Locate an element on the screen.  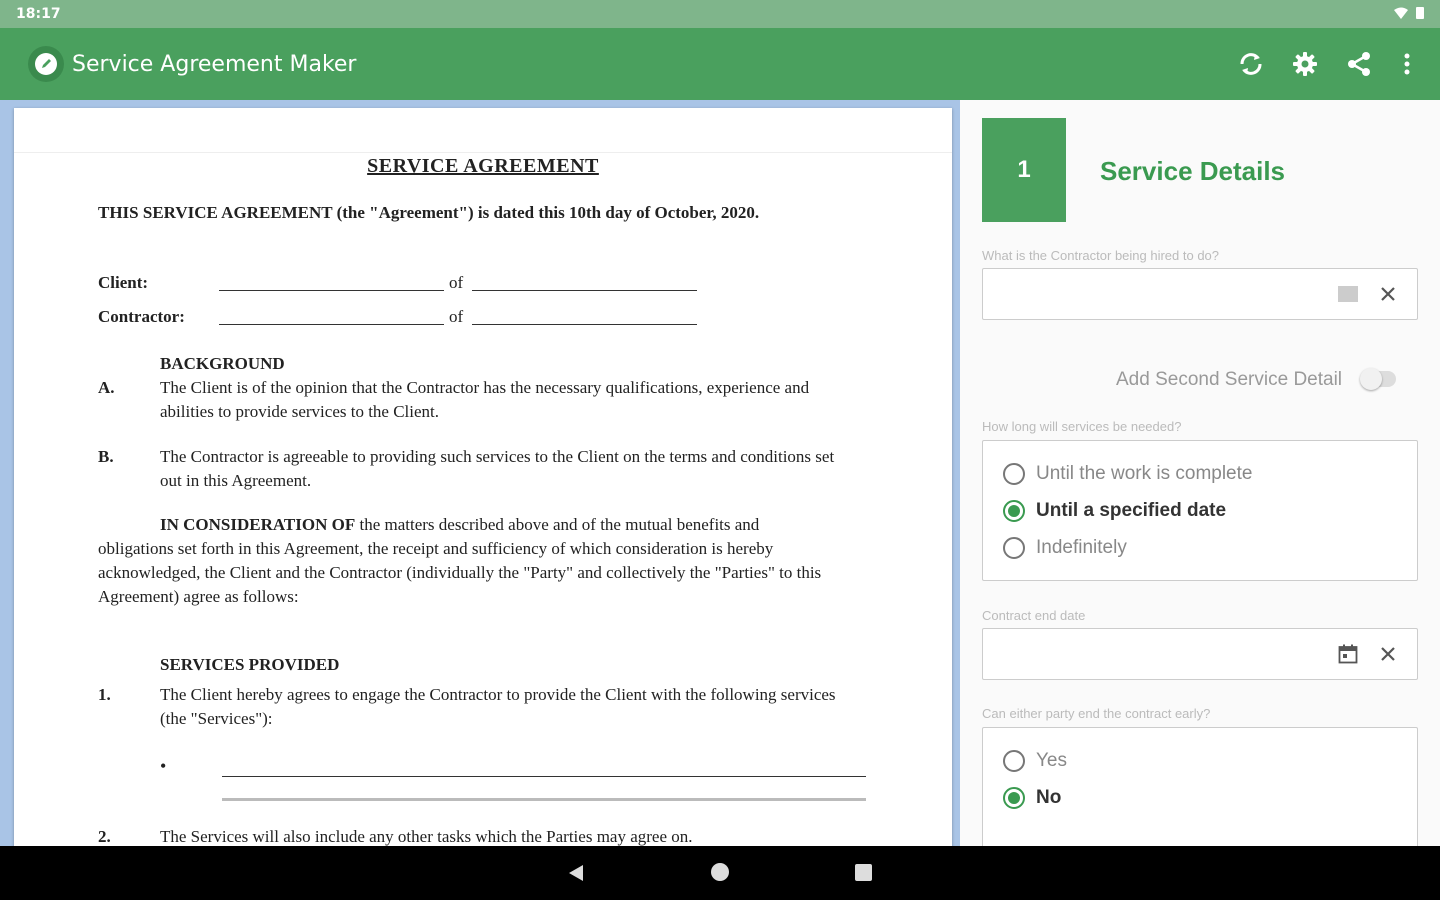
radio-option-specified-date: Until a specified date is located at coordinates (1114, 511).